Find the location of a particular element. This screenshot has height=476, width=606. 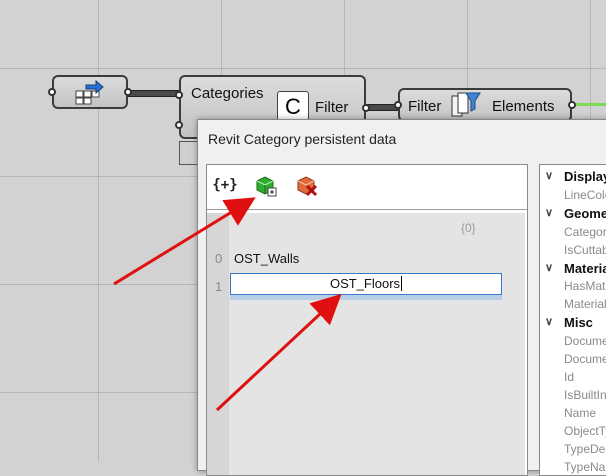

arrow-to-edit-field is located at coordinates (278, 352).